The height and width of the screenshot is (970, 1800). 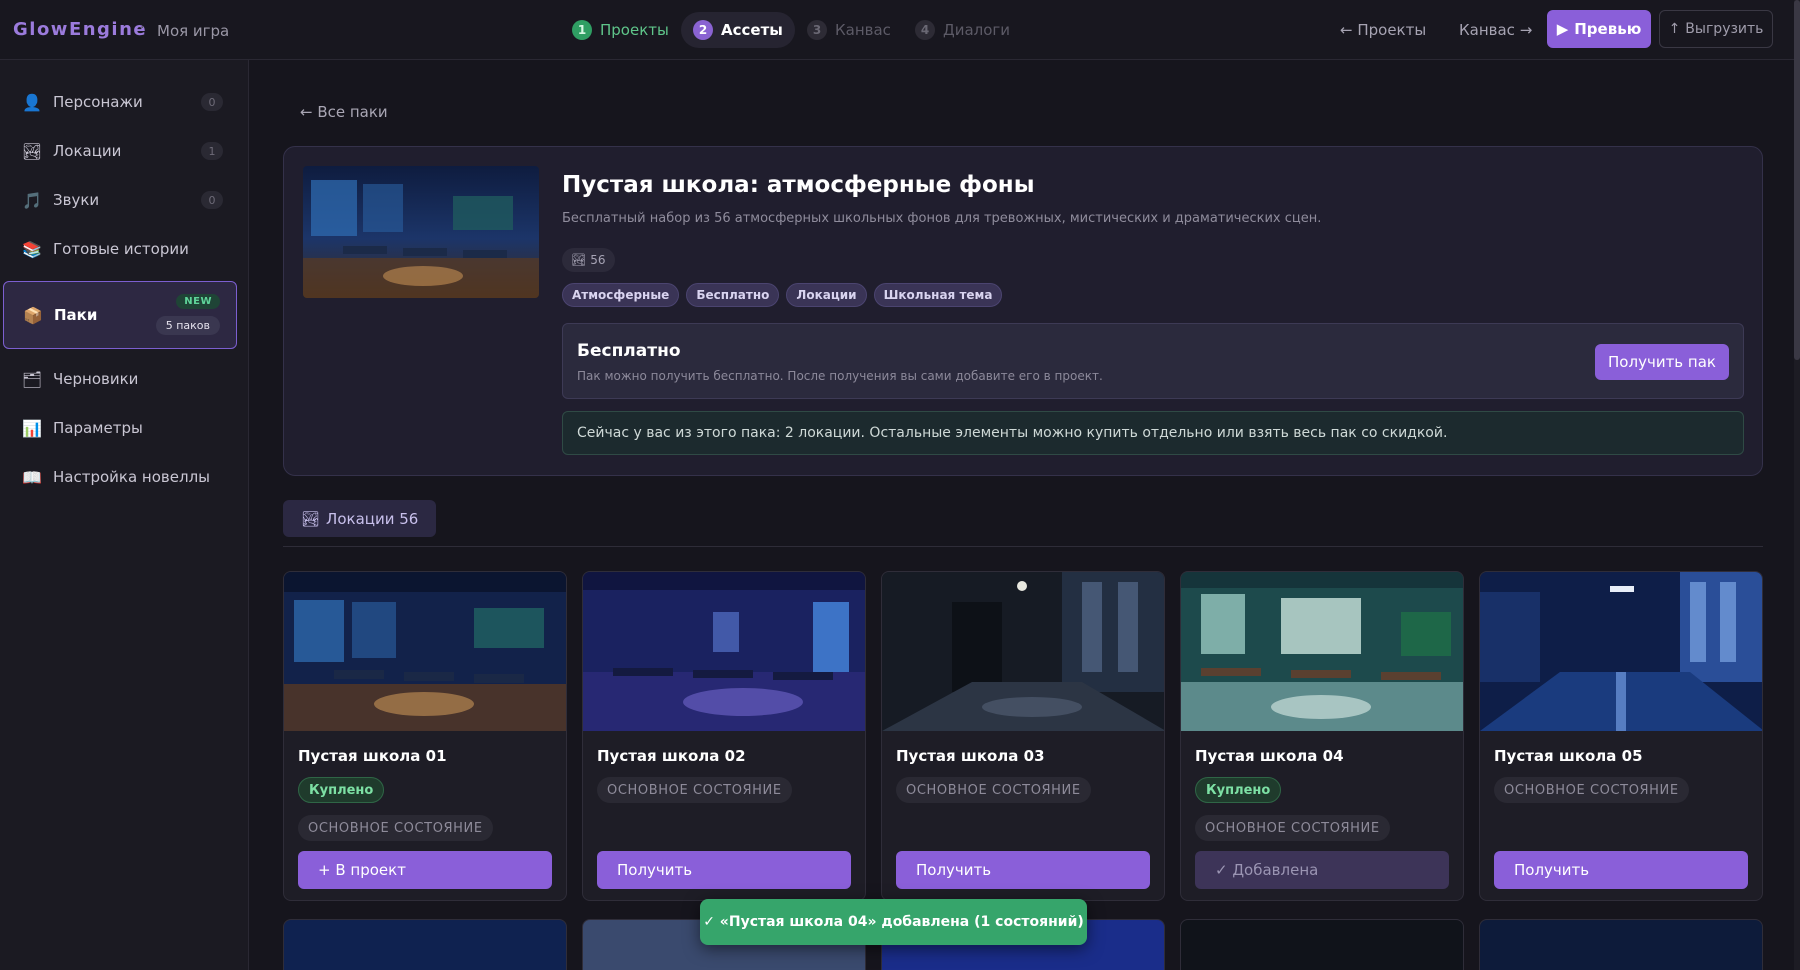 I want to click on added-button: ✓ Добавлена, so click(x=1322, y=870).